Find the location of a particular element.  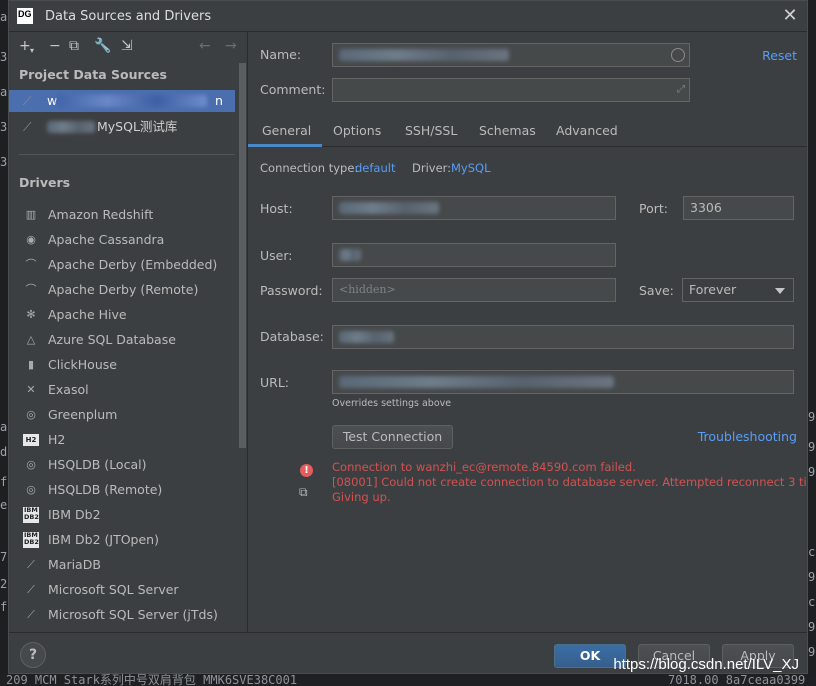

driver-item: ⟋ Microsoft SQL Server (jTds) is located at coordinates (123, 614).